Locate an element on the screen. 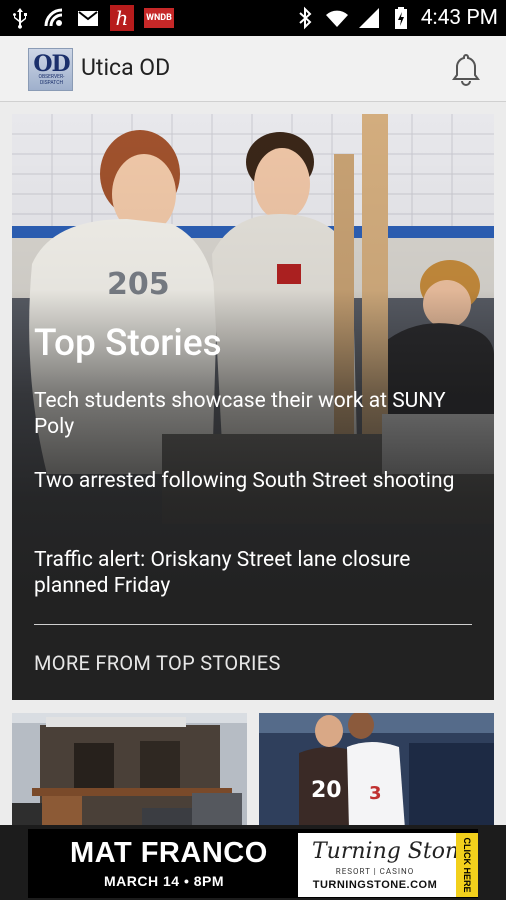 The height and width of the screenshot is (900, 506). bluetooth-icon is located at coordinates (305, 18).